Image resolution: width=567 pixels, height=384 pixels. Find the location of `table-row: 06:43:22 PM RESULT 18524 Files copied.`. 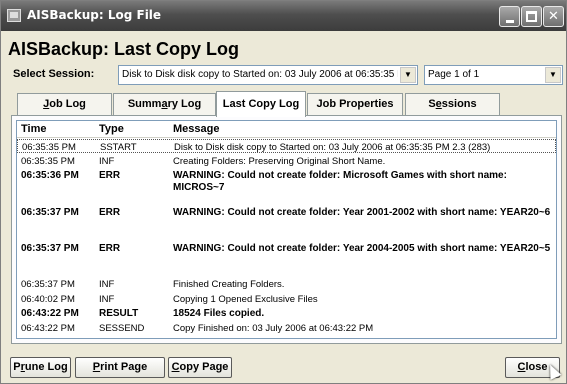

table-row: 06:43:22 PM RESULT 18524 Files copied. is located at coordinates (286, 313).